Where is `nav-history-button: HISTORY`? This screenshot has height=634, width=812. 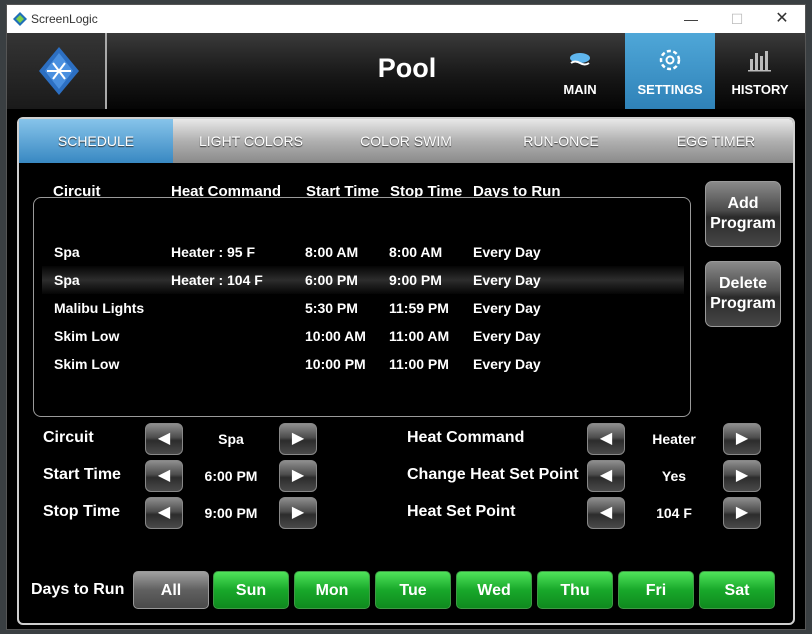 nav-history-button: HISTORY is located at coordinates (760, 71).